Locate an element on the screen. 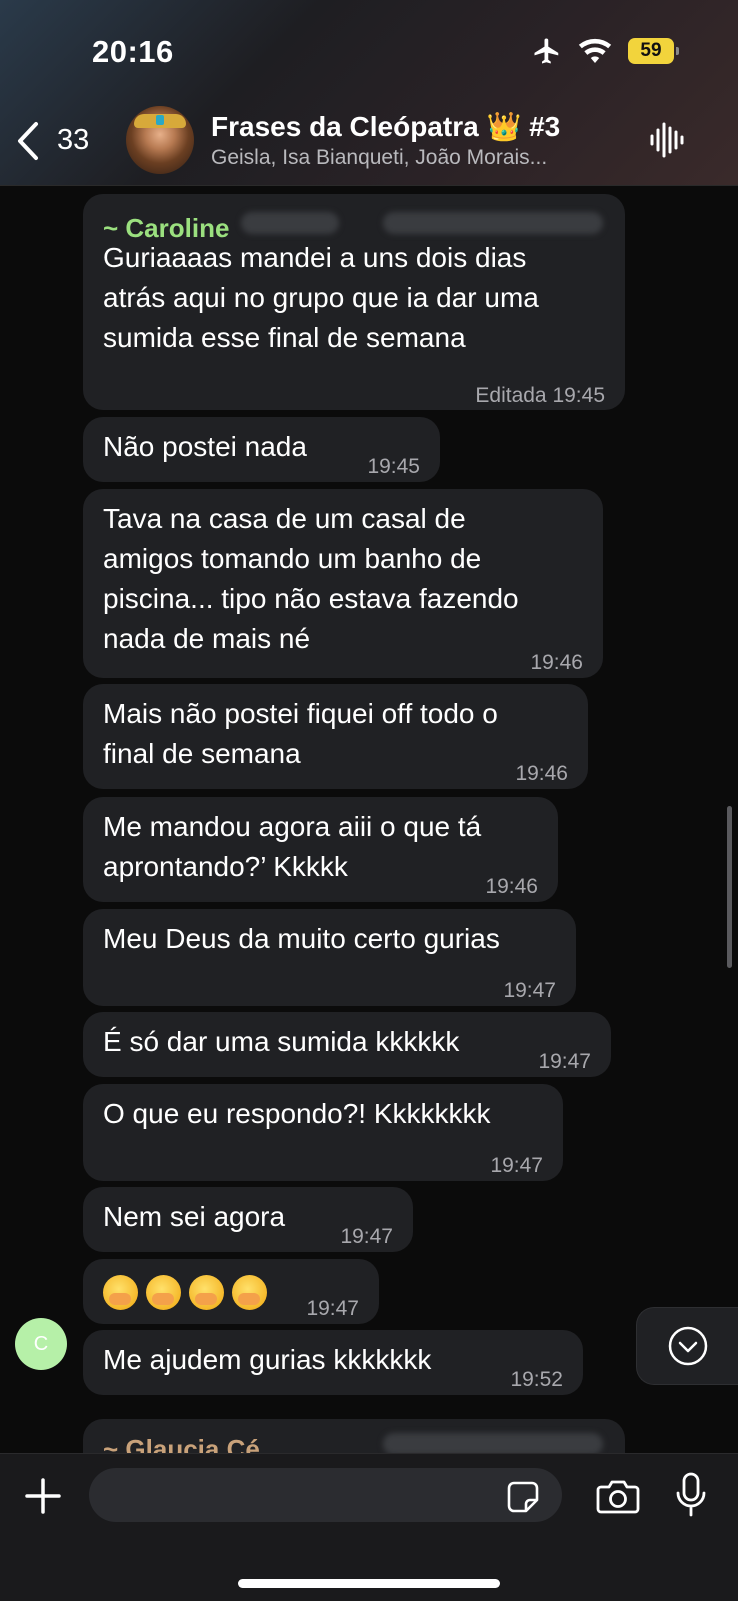 The height and width of the screenshot is (1601, 738). home-indicator is located at coordinates (369, 1583).